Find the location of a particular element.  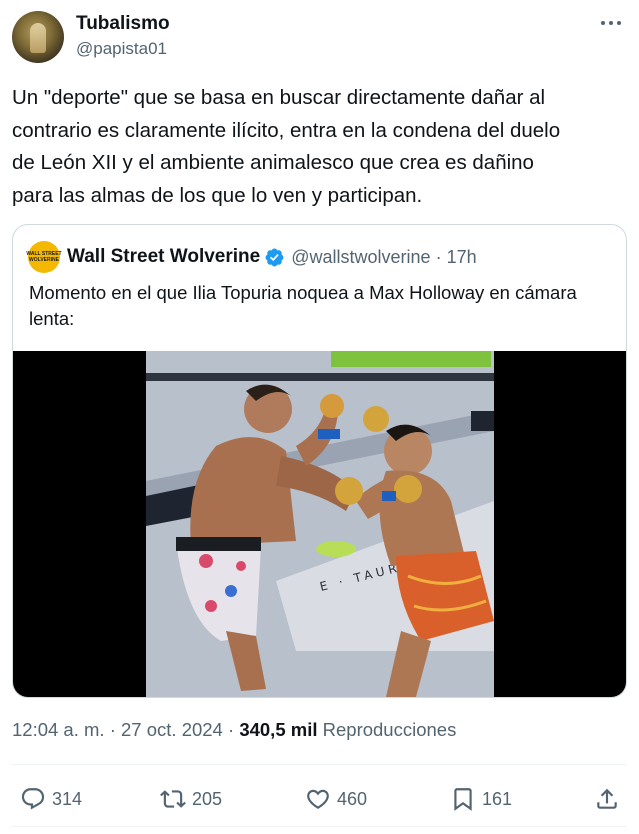

tweet-author: Tubalismo @papista01 is located at coordinates (319, 37).